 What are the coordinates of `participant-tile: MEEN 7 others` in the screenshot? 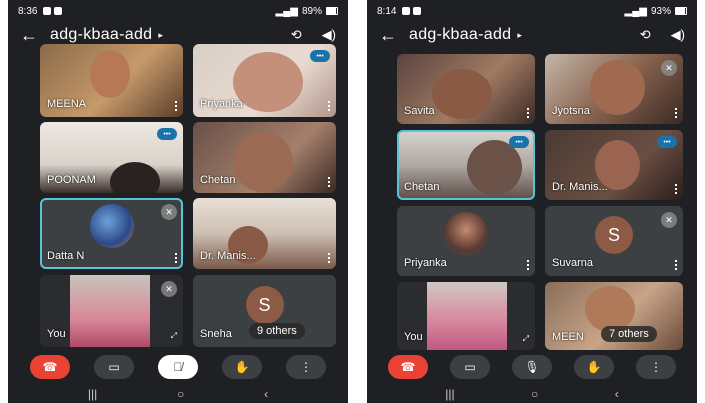 It's located at (614, 316).